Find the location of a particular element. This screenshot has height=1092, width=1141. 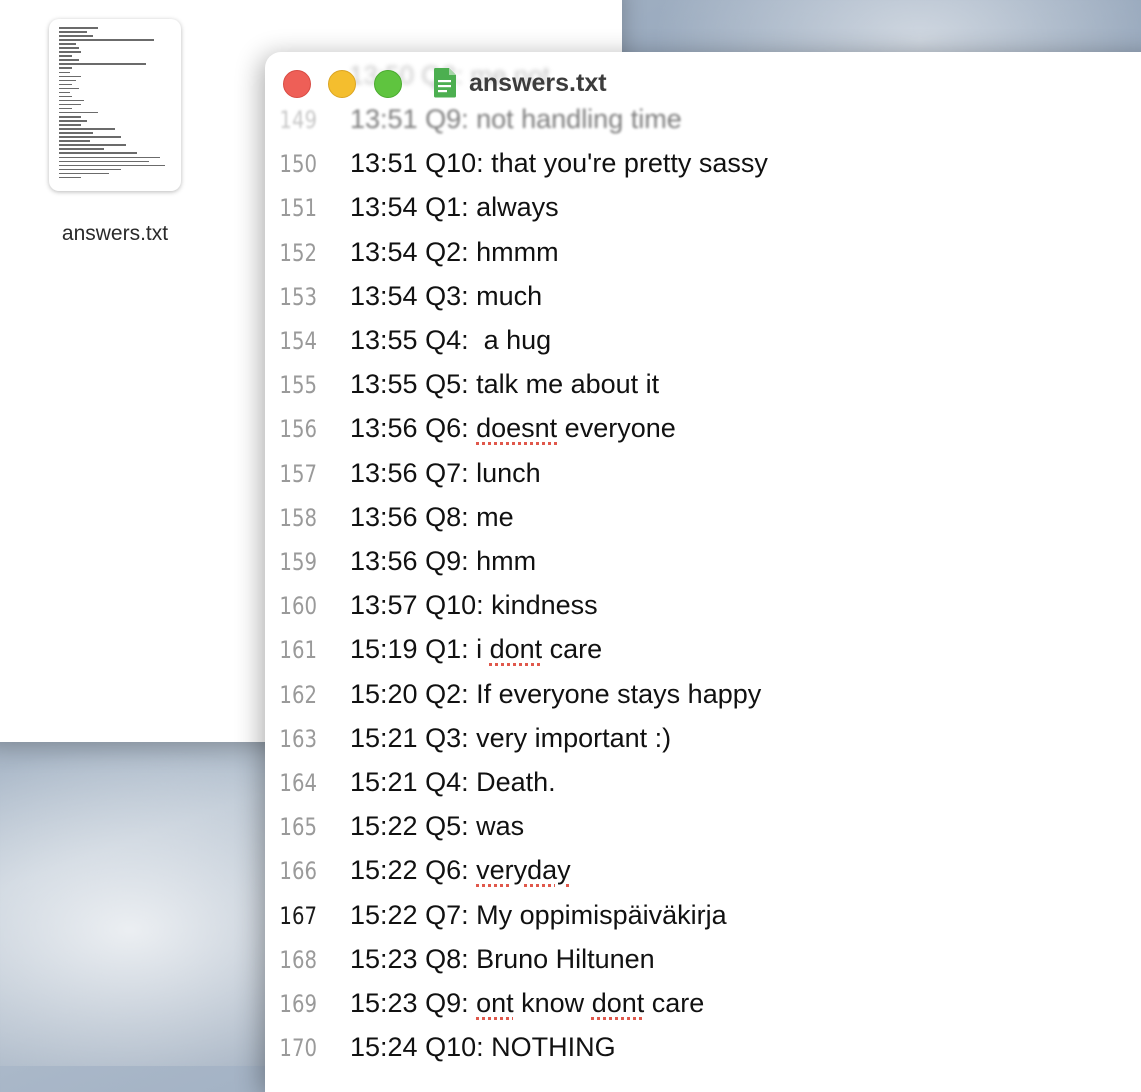

line-text: 15:24 Q10: NOTHING is located at coordinates (483, 1047).